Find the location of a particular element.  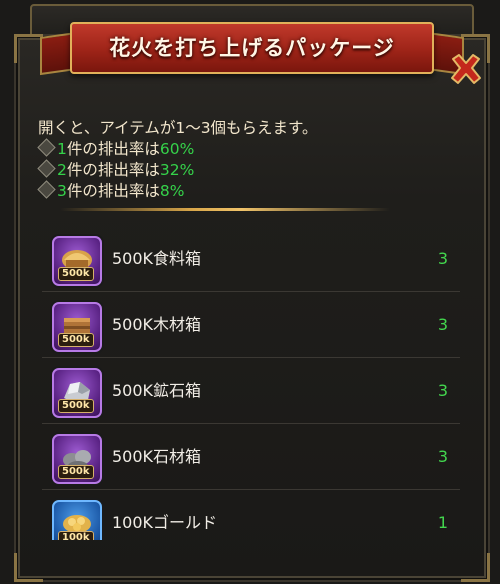

item-name: 500K鉱石箱 is located at coordinates (157, 390).